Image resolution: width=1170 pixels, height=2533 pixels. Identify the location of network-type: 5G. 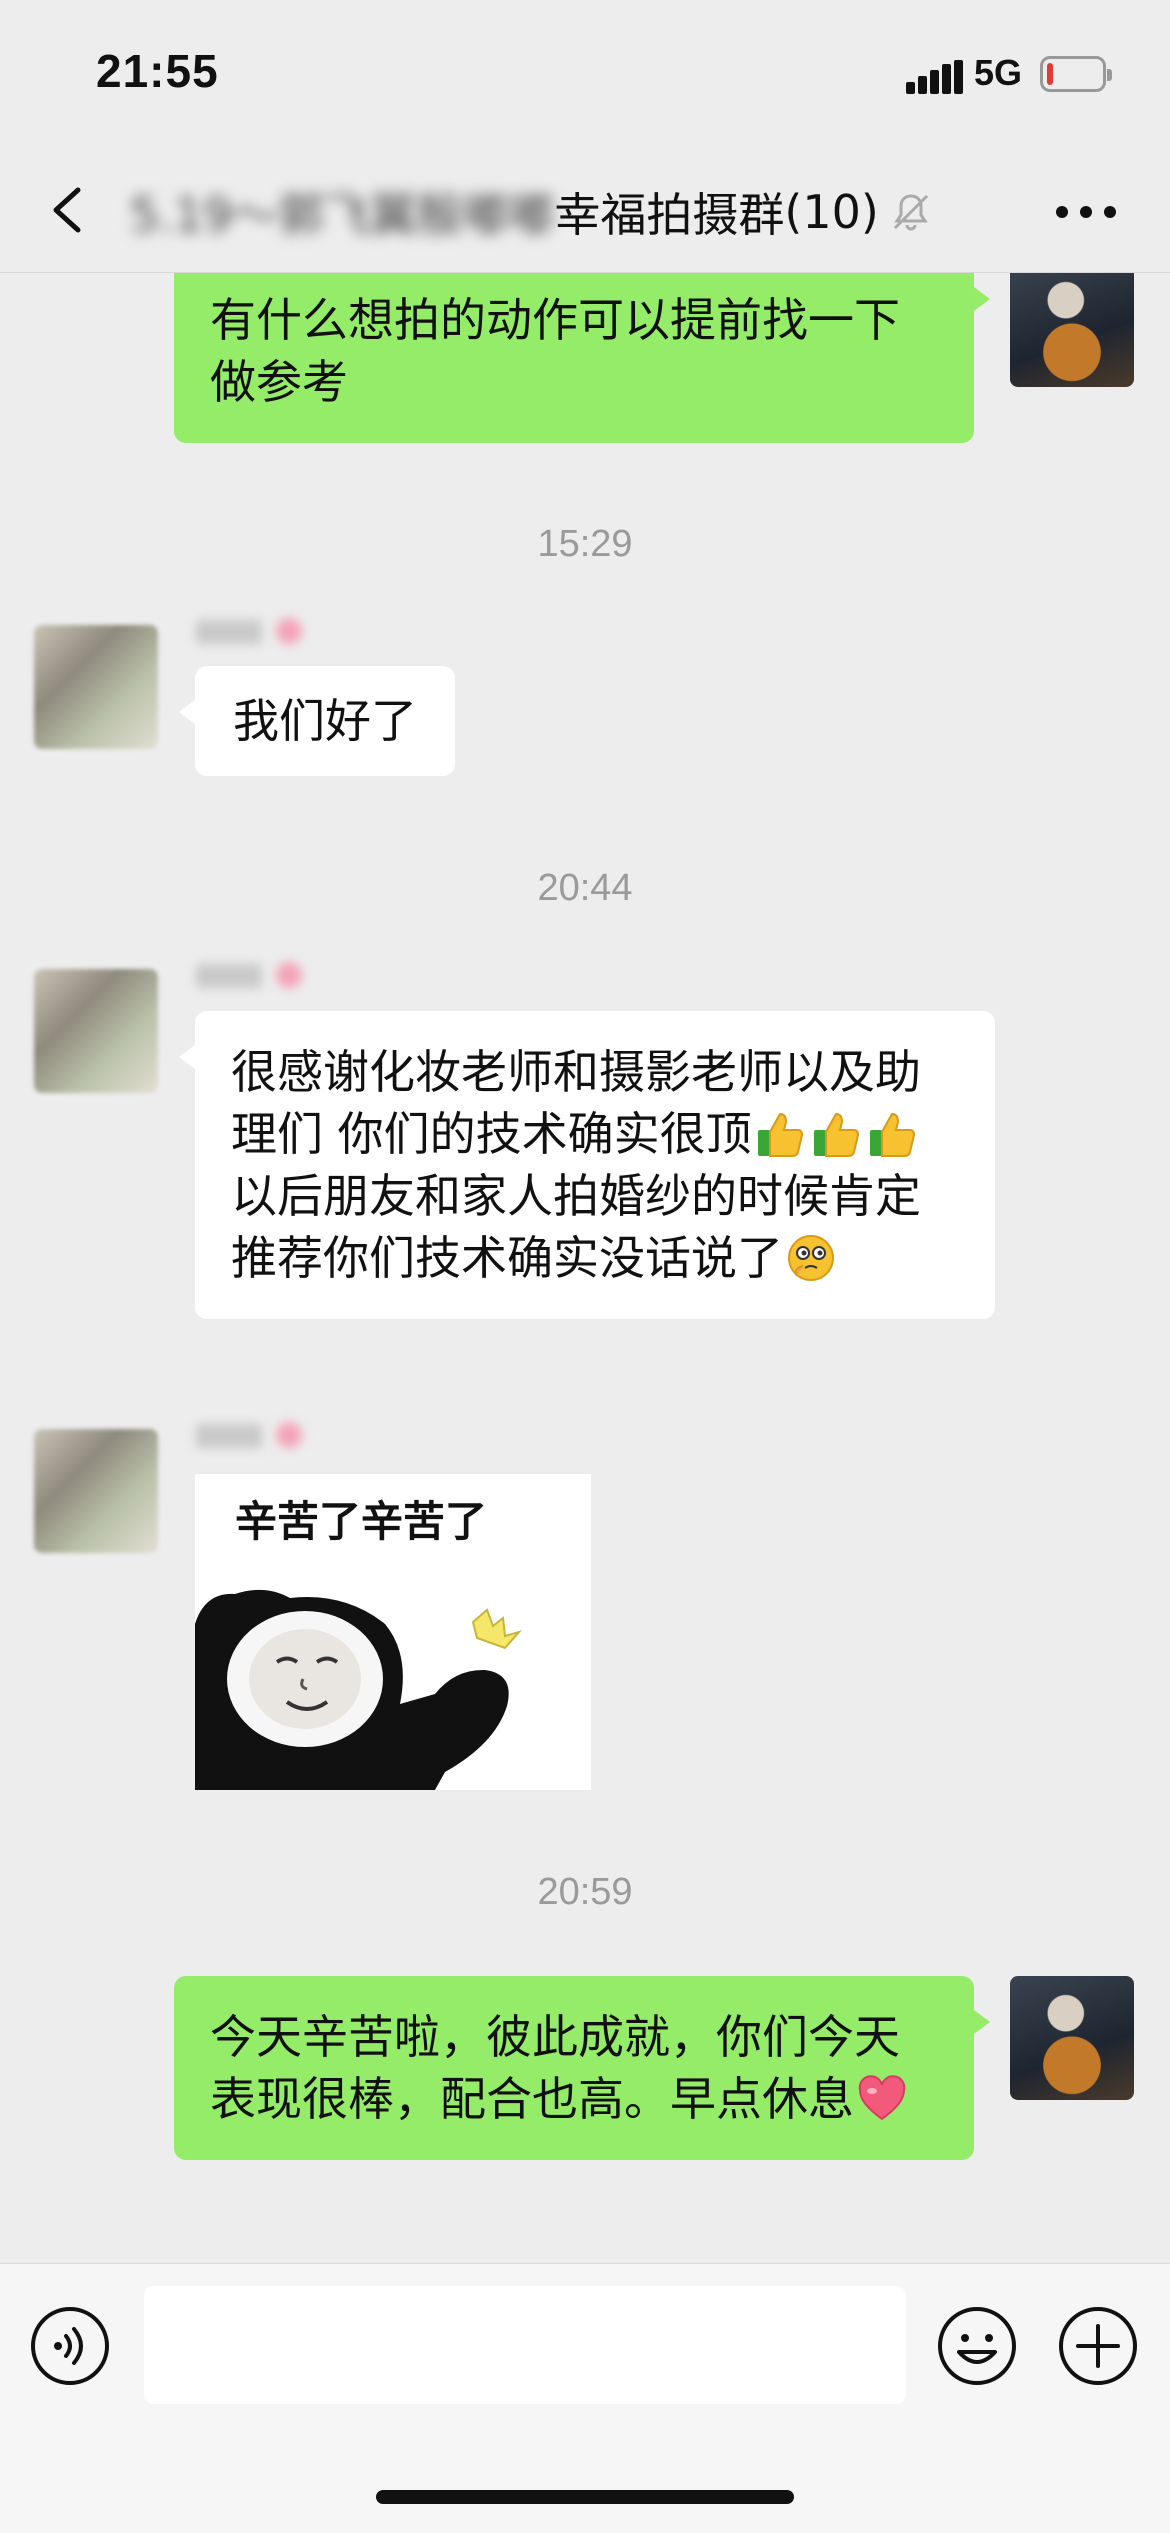
(998, 72).